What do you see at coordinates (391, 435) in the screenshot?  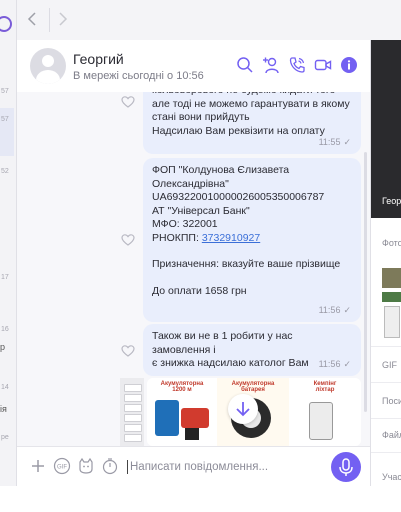 I see `section-files: Файл` at bounding box center [391, 435].